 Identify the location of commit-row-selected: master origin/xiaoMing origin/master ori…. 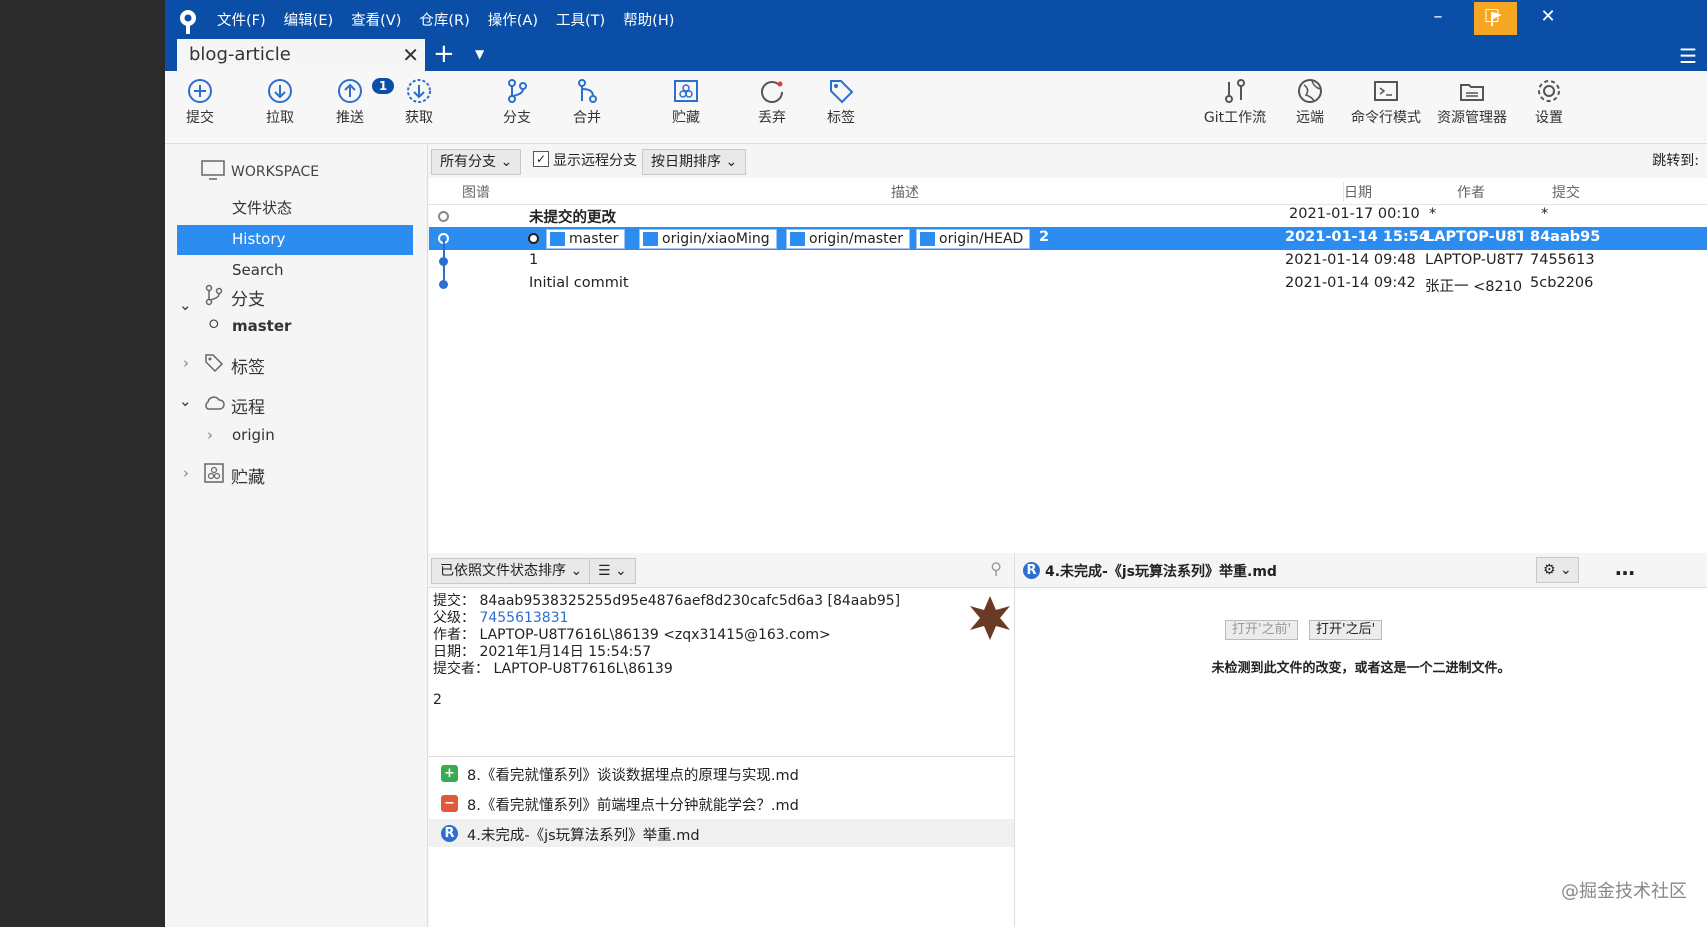
(1068, 238).